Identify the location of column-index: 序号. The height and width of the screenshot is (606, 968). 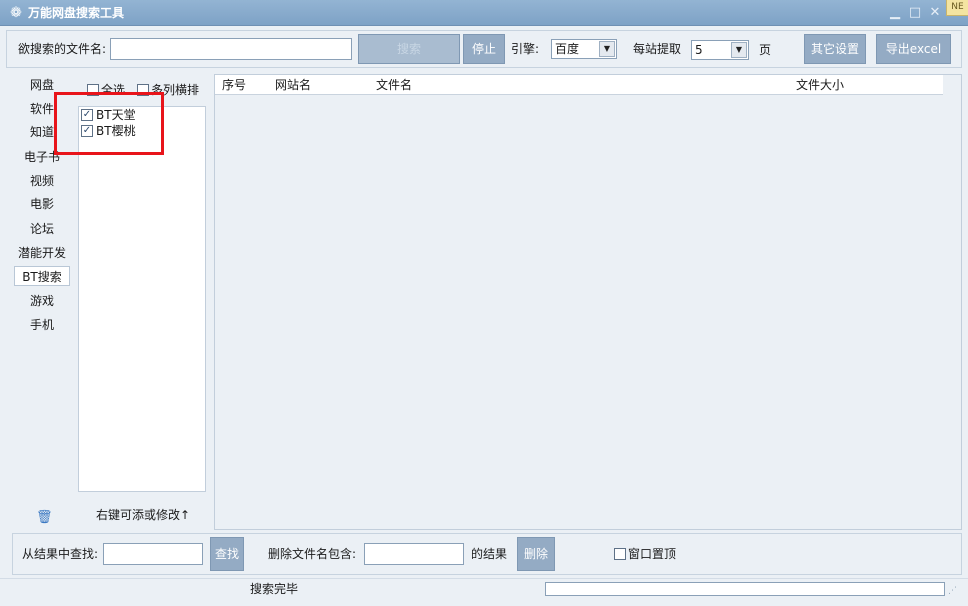
(234, 85).